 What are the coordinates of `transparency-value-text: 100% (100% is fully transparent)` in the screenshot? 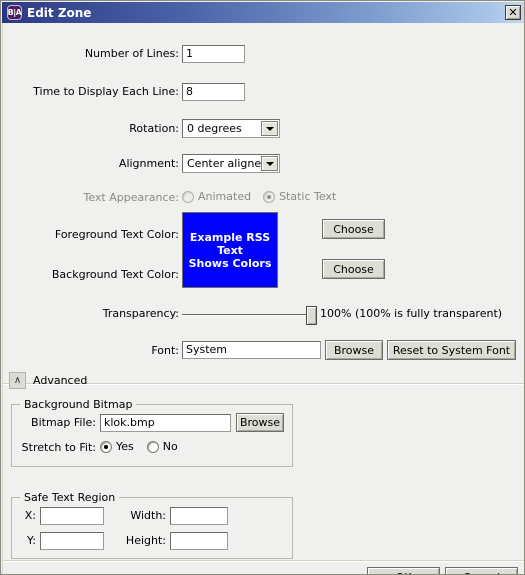 It's located at (411, 313).